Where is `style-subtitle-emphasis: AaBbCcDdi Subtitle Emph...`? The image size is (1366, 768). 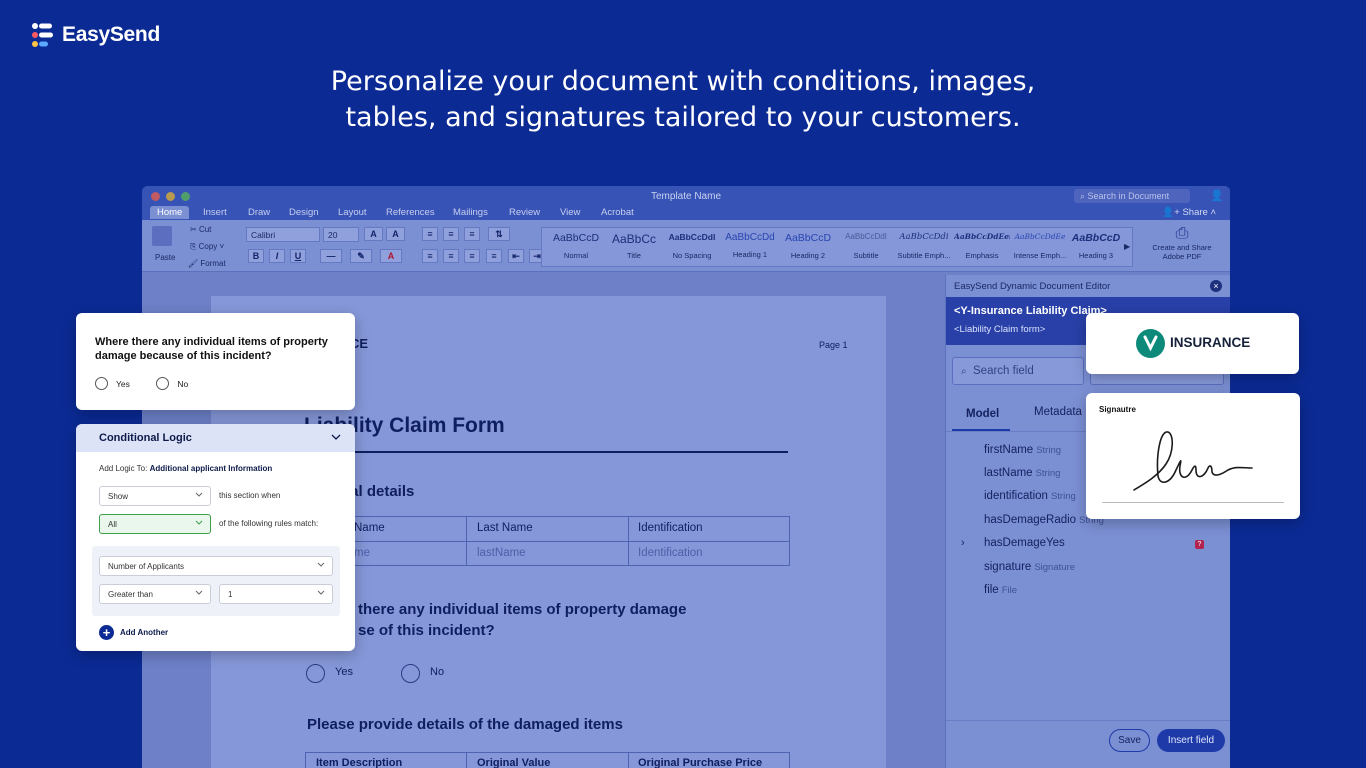 style-subtitle-emphasis: AaBbCcDdi Subtitle Emph... is located at coordinates (924, 246).